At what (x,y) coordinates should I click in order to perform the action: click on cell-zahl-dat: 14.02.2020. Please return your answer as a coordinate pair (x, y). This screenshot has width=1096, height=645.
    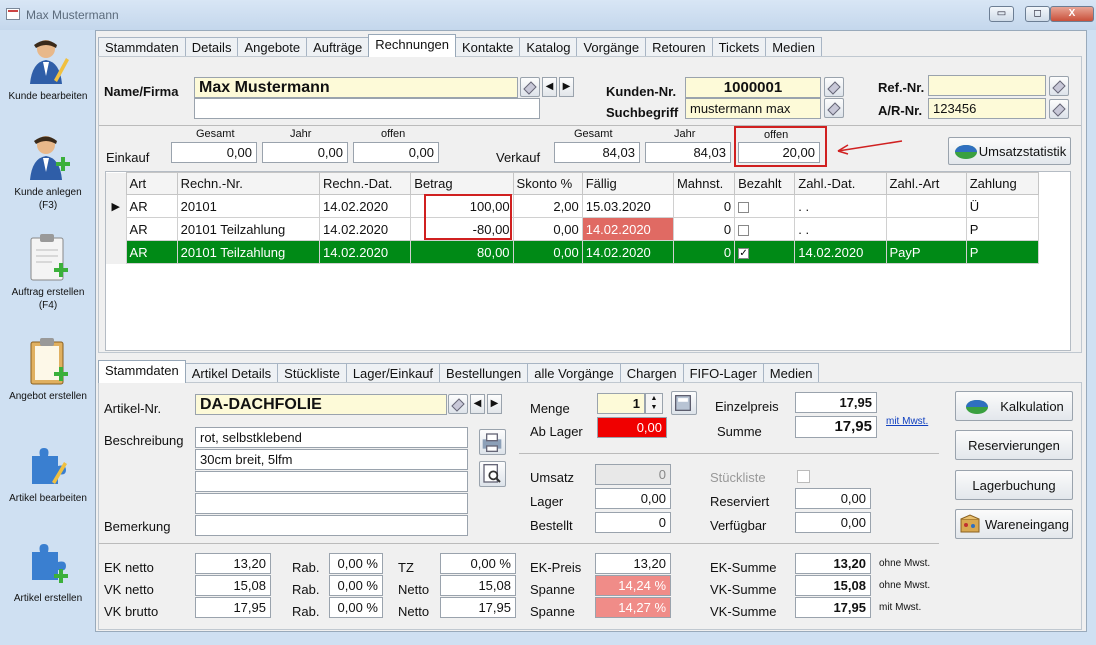
    Looking at the image, I should click on (840, 252).